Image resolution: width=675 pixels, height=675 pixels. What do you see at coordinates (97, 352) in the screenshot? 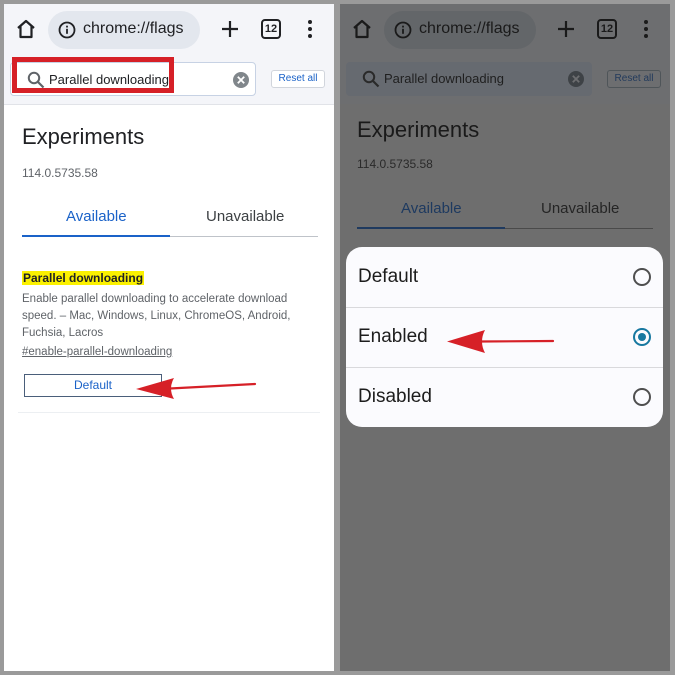
I see `experiment-permalink: #enable-parallel-downloading` at bounding box center [97, 352].